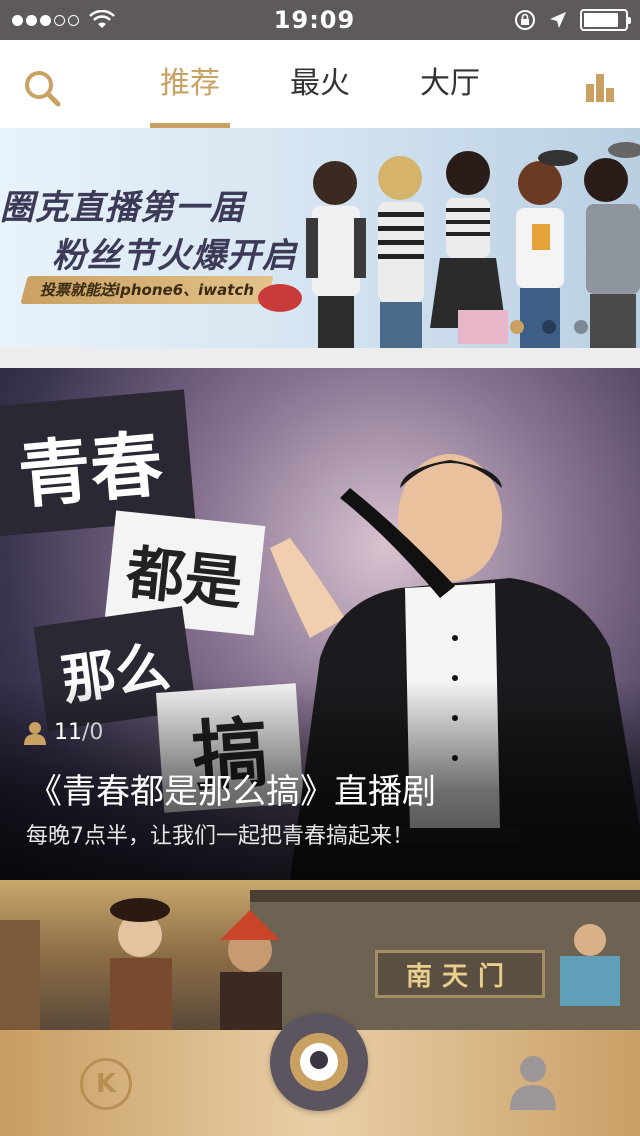 The width and height of the screenshot is (640, 1136). What do you see at coordinates (533, 1082) in the screenshot?
I see `profile-icon` at bounding box center [533, 1082].